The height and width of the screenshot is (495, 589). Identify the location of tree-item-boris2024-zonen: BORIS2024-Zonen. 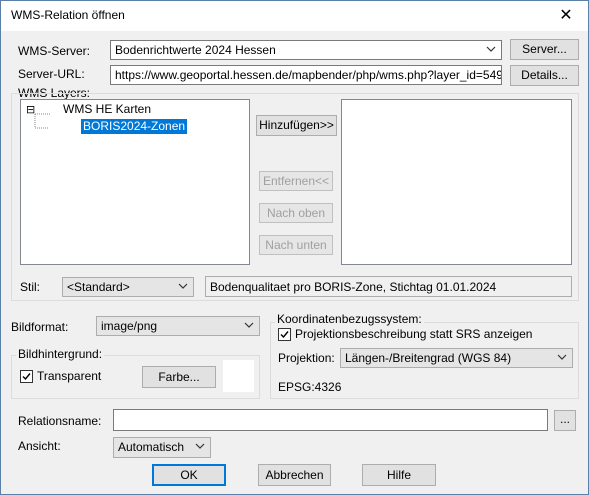
(134, 126).